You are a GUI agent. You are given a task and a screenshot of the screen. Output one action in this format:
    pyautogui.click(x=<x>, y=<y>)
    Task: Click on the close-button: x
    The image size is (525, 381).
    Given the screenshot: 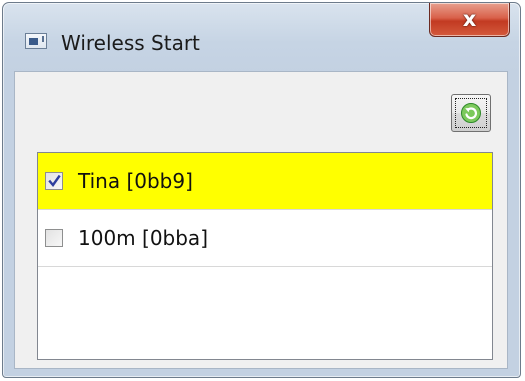 What is the action you would take?
    pyautogui.click(x=469, y=20)
    